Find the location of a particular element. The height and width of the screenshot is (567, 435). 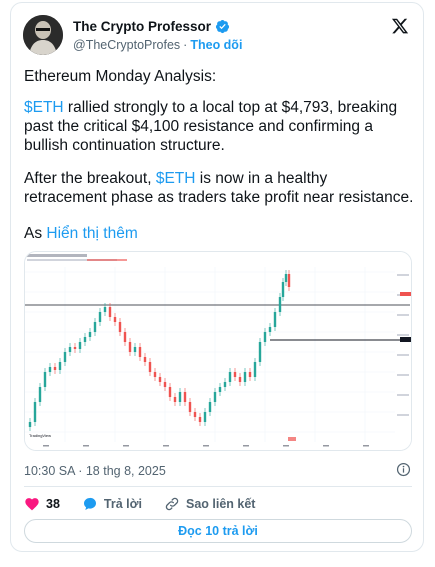

divider is located at coordinates (218, 486).